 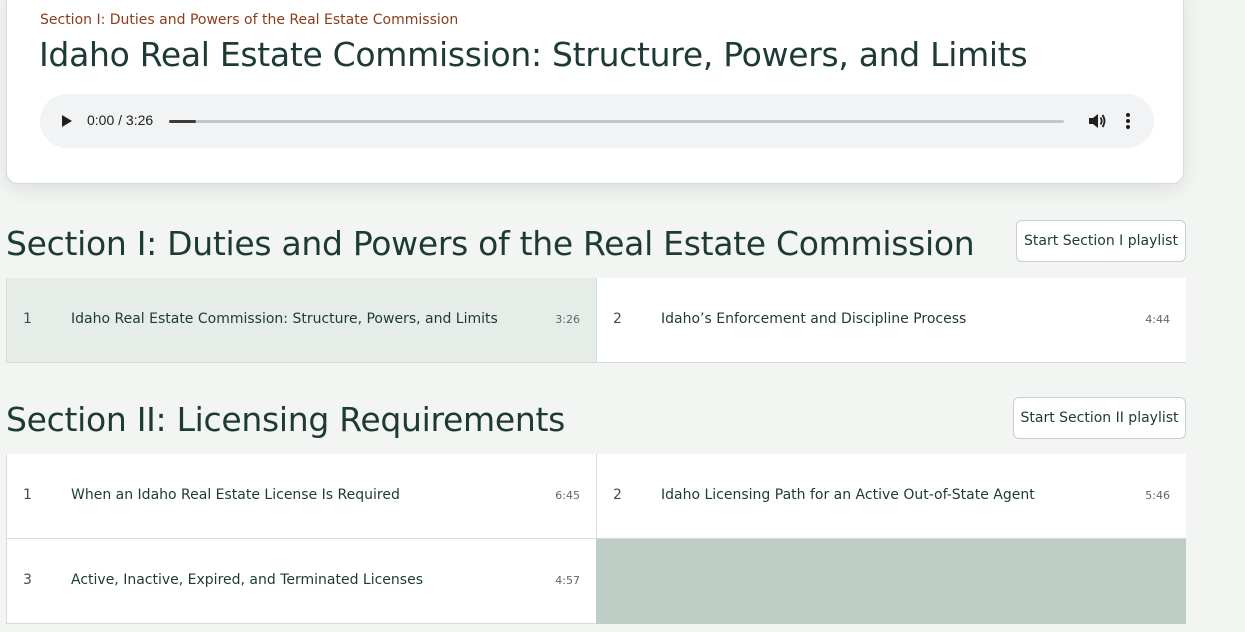 I want to click on play-icon, so click(x=67, y=121).